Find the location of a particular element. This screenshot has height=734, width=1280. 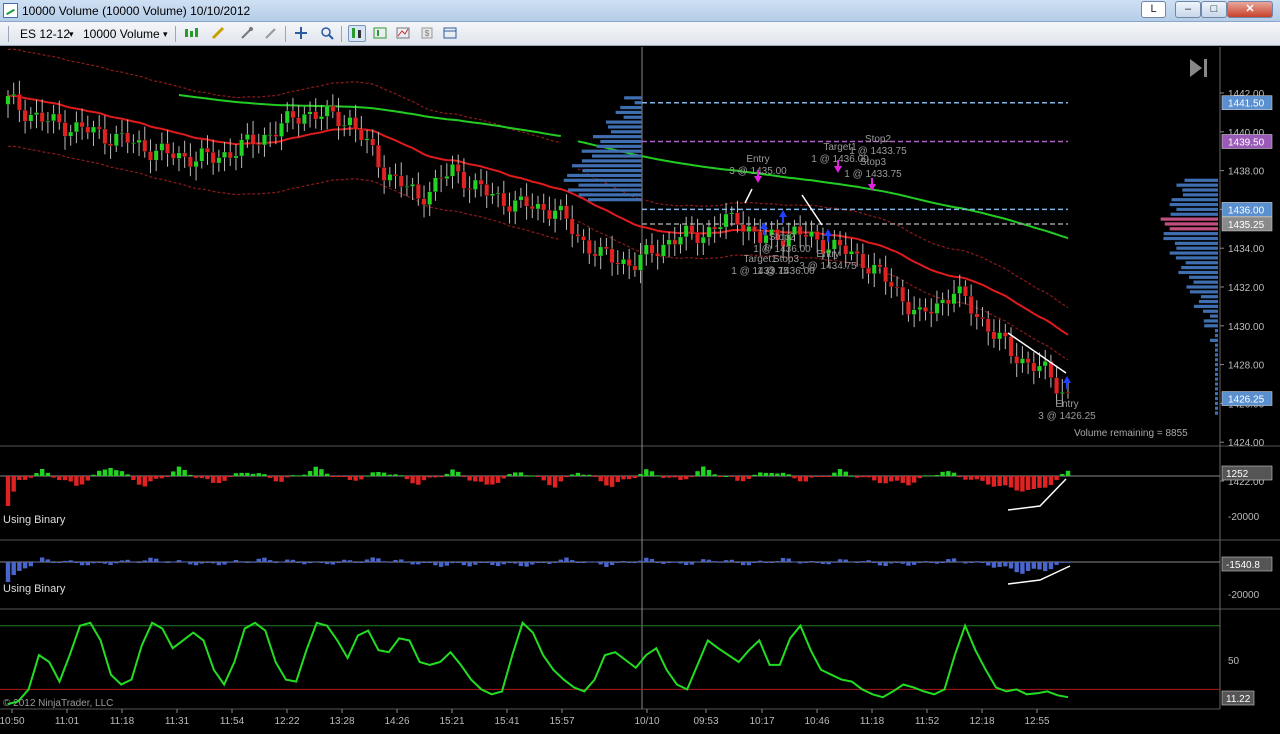

crosshair-icon is located at coordinates (301, 33).